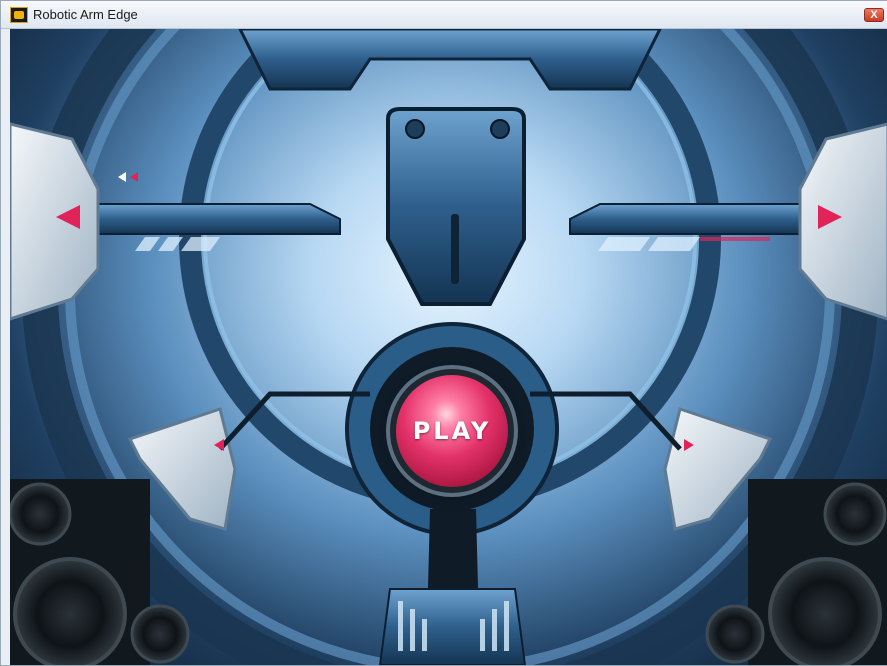 Image resolution: width=887 pixels, height=666 pixels. I want to click on play-label: PLAY, so click(452, 431).